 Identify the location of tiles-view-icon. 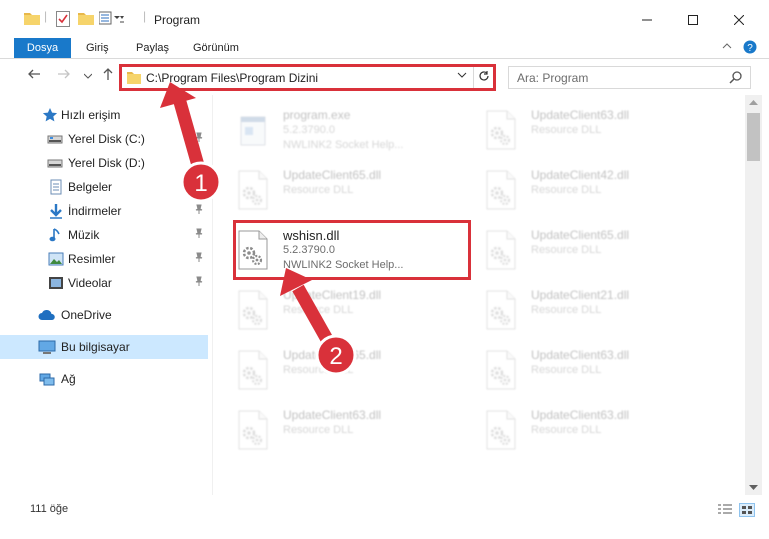
(747, 510).